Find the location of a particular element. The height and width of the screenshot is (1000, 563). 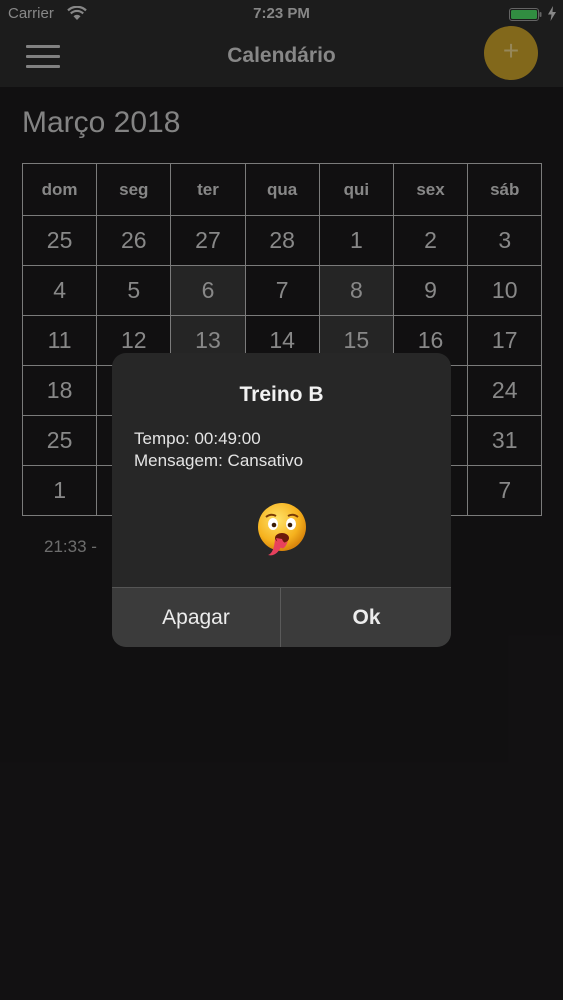

ok-button: Ok is located at coordinates (366, 617).